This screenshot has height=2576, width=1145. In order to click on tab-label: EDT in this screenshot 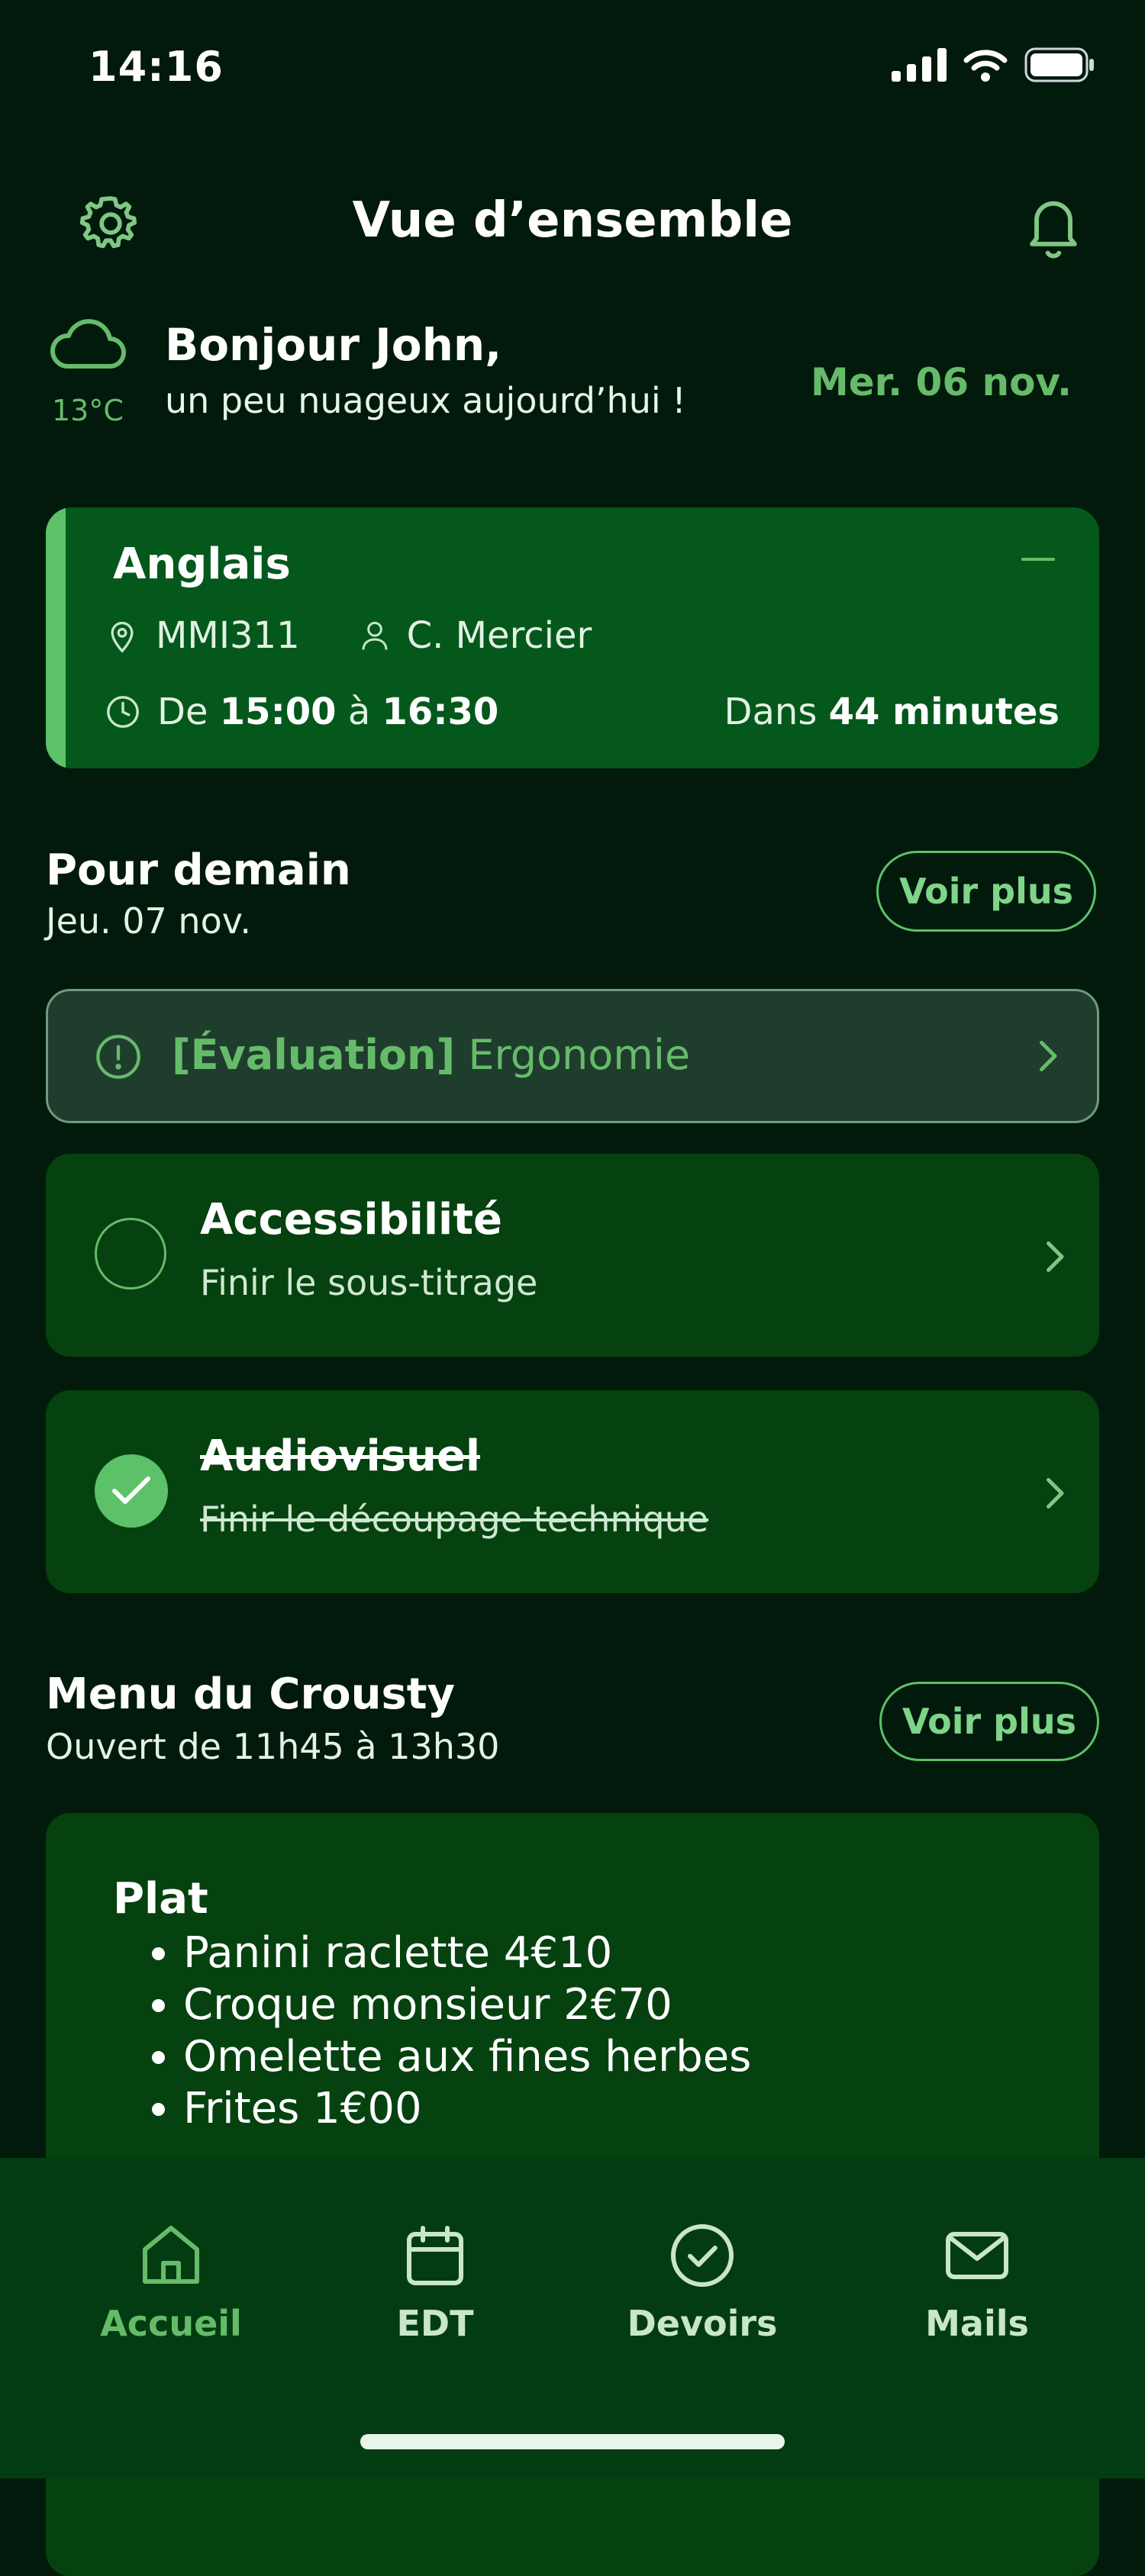, I will do `click(435, 2323)`.